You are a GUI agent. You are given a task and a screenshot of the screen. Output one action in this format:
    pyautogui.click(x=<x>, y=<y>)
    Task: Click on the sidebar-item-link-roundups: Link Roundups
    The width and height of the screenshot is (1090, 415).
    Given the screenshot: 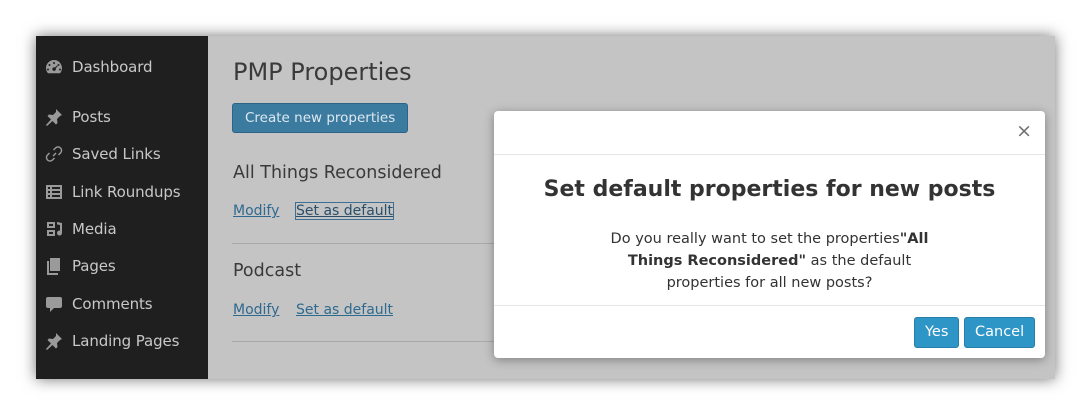 What is the action you would take?
    pyautogui.click(x=122, y=192)
    